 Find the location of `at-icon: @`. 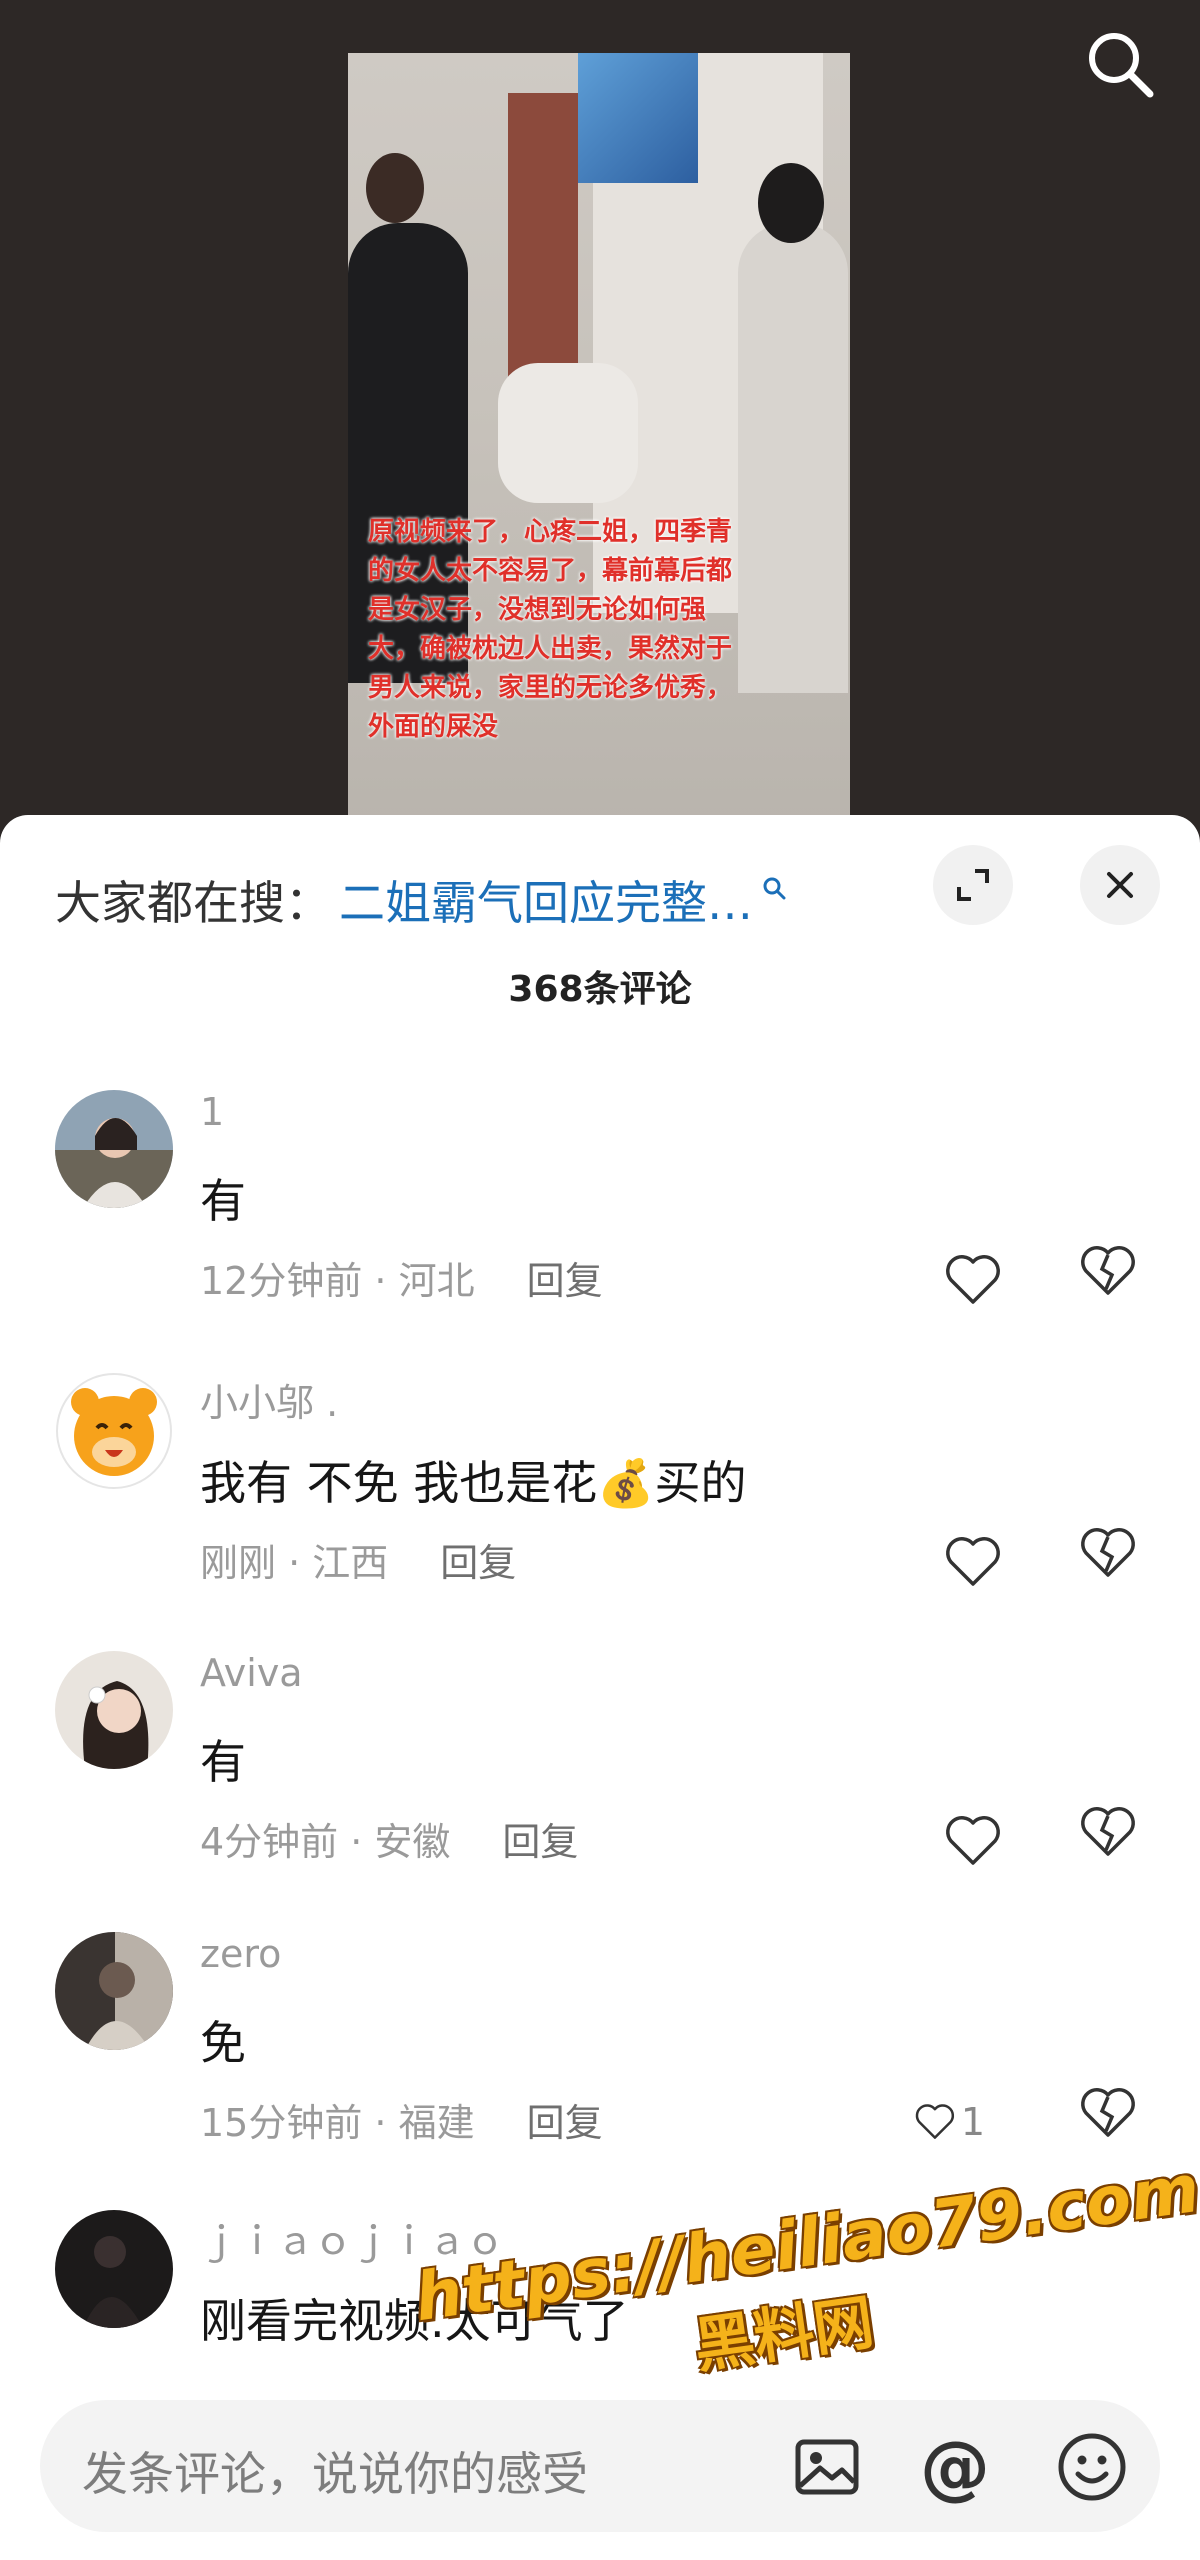

at-icon: @ is located at coordinates (955, 2467).